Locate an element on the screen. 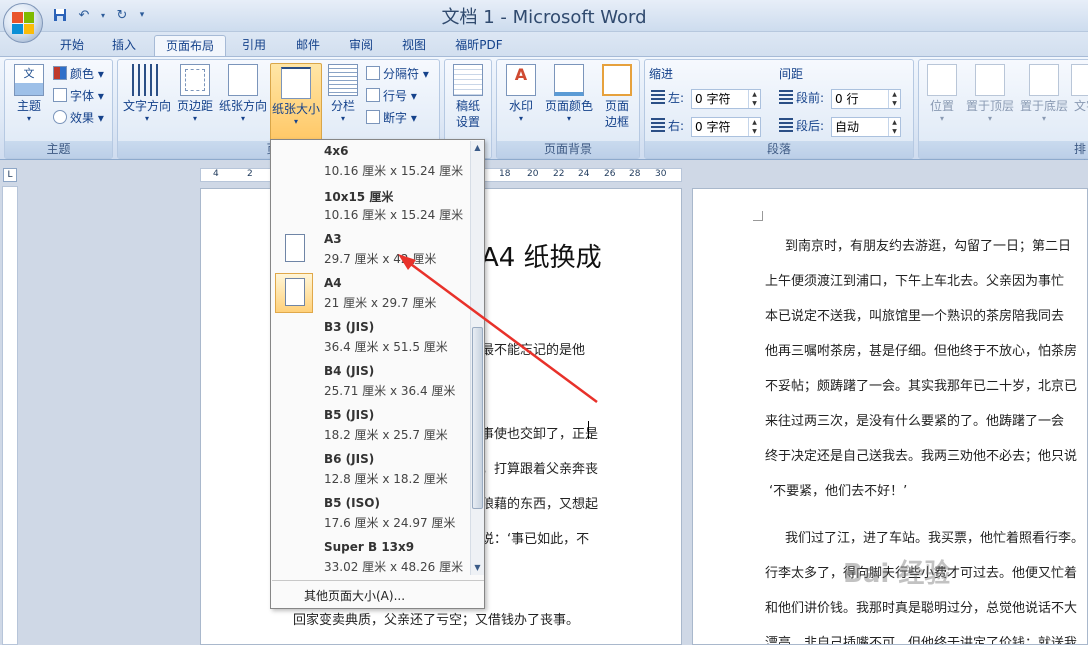 This screenshot has width=1088, height=645. text-line: 说：‘事已如此，不 is located at coordinates (535, 539).